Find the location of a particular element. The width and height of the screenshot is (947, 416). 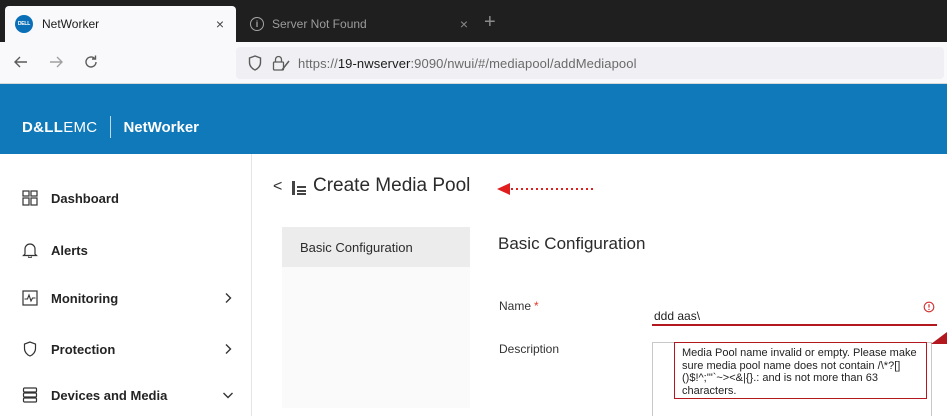

insecure-lock-icon is located at coordinates (281, 63).